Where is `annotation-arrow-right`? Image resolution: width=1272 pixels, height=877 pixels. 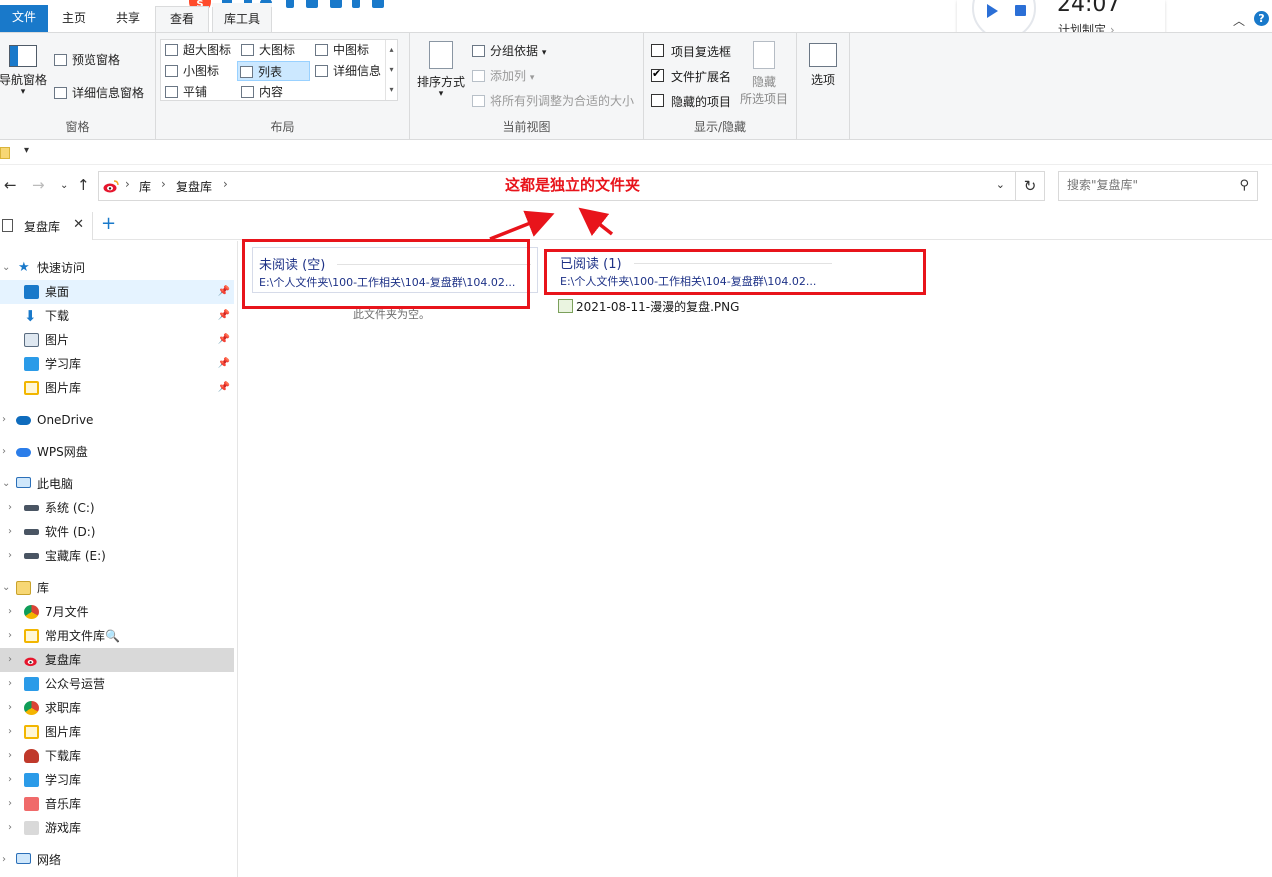 annotation-arrow-right is located at coordinates (596, 221).